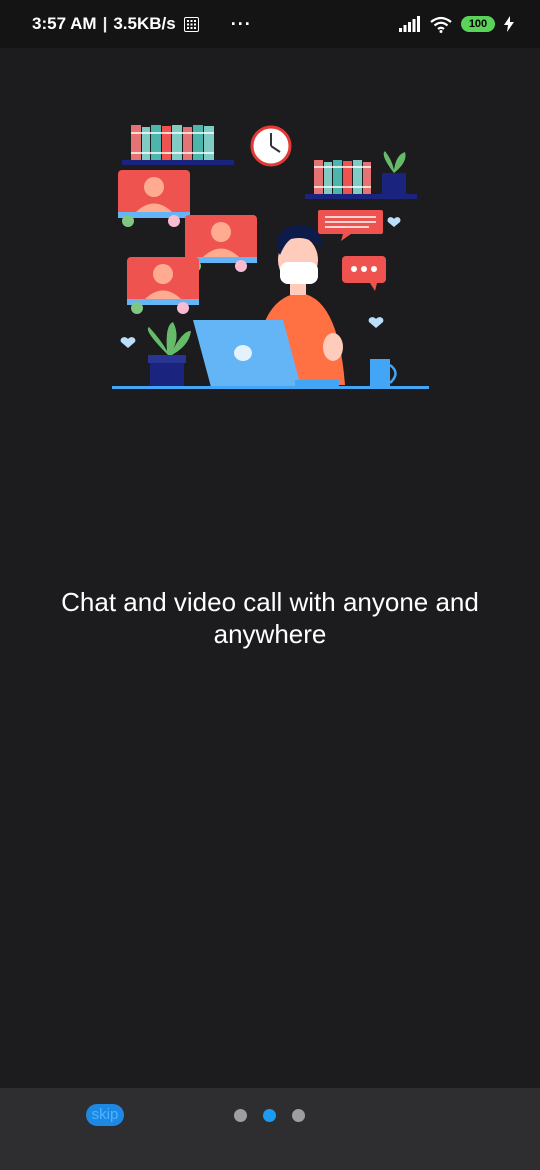 The image size is (540, 1170). What do you see at coordinates (271, 146) in the screenshot?
I see `clock-icon` at bounding box center [271, 146].